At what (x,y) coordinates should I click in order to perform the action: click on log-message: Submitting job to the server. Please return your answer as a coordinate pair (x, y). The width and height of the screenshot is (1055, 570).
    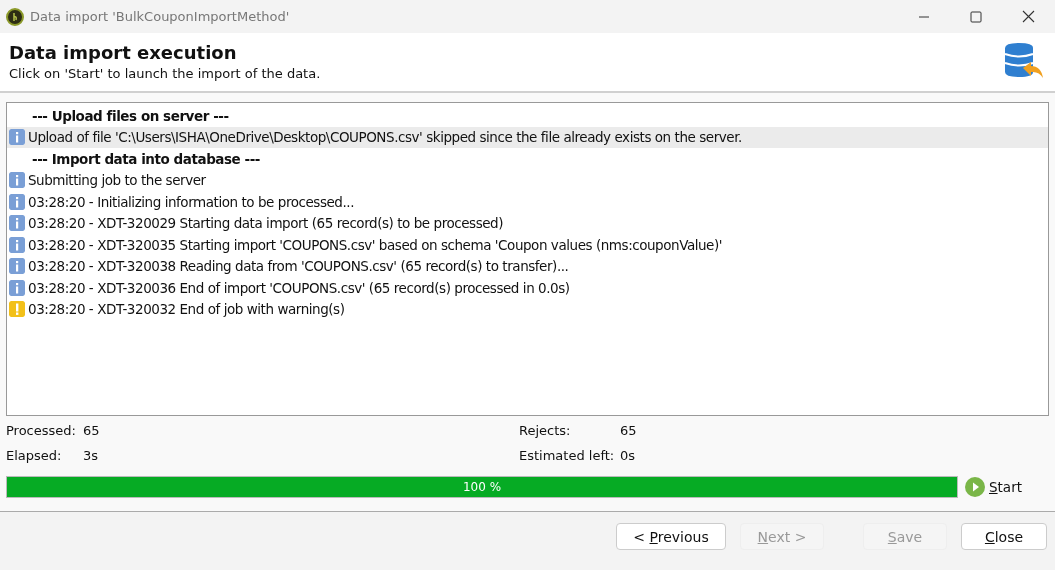
    Looking at the image, I should click on (117, 180).